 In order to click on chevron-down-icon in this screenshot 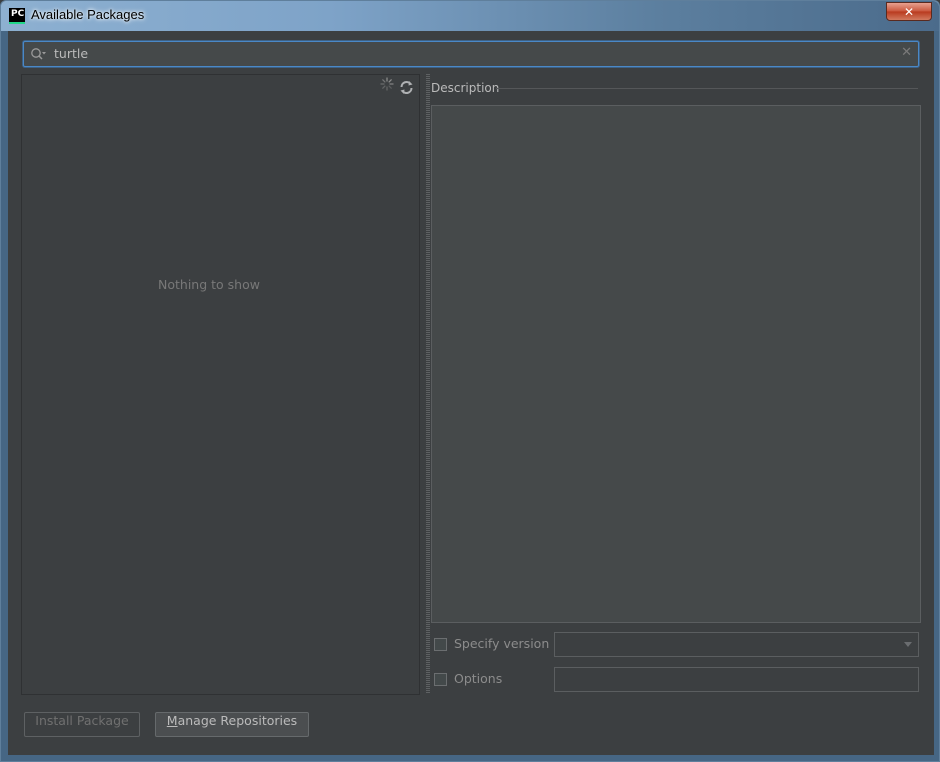, I will do `click(908, 644)`.